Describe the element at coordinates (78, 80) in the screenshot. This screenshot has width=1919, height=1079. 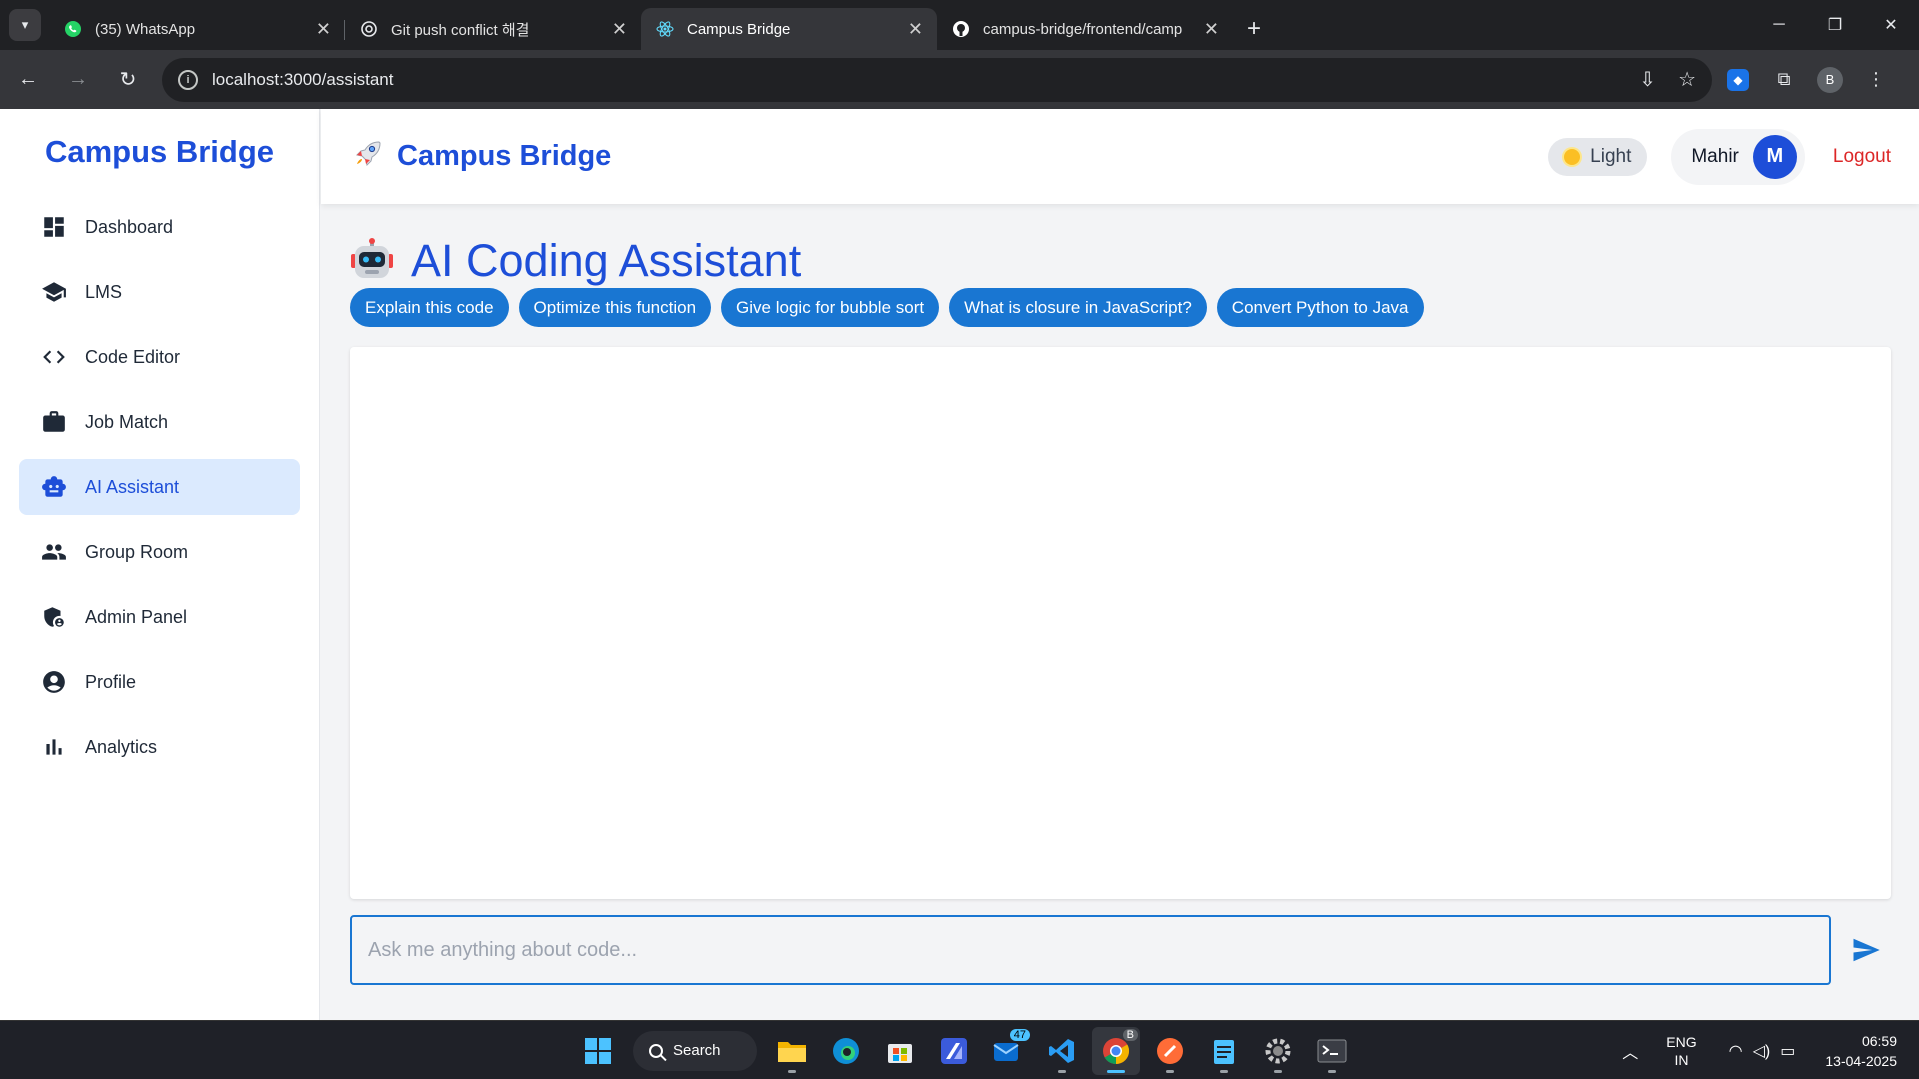
I see `forward-icon: →` at that location.